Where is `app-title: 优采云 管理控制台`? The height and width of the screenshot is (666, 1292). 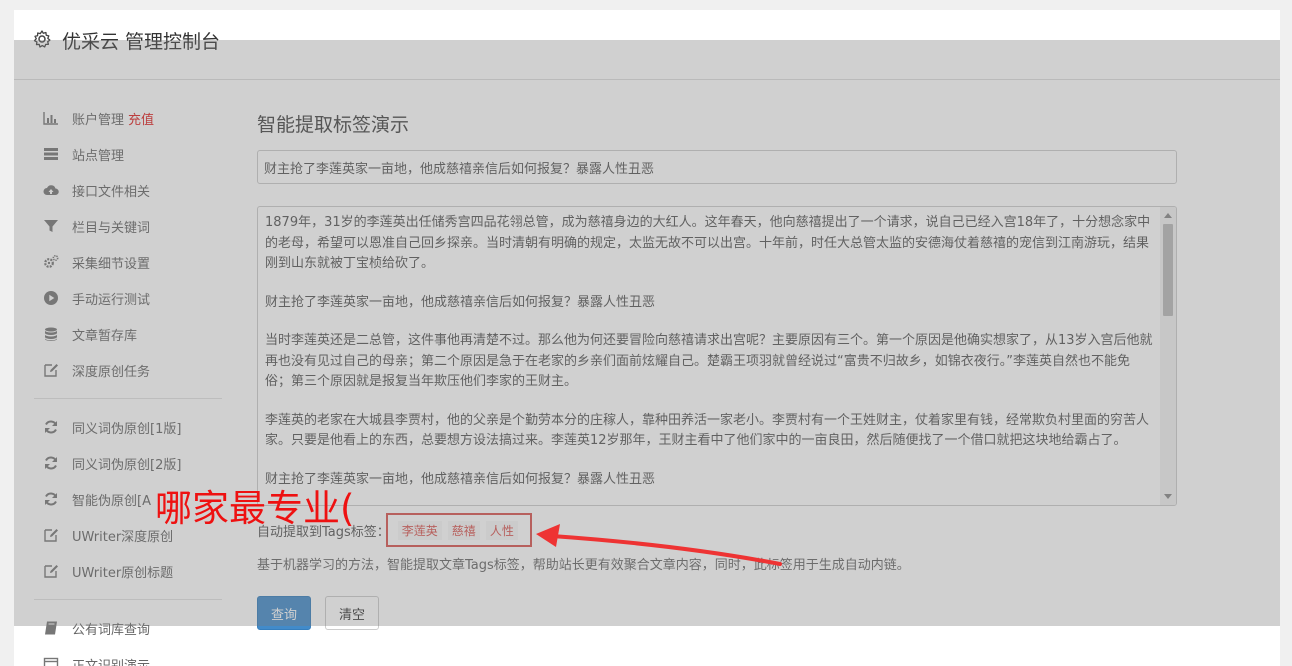 app-title: 优采云 管理控制台 is located at coordinates (141, 42).